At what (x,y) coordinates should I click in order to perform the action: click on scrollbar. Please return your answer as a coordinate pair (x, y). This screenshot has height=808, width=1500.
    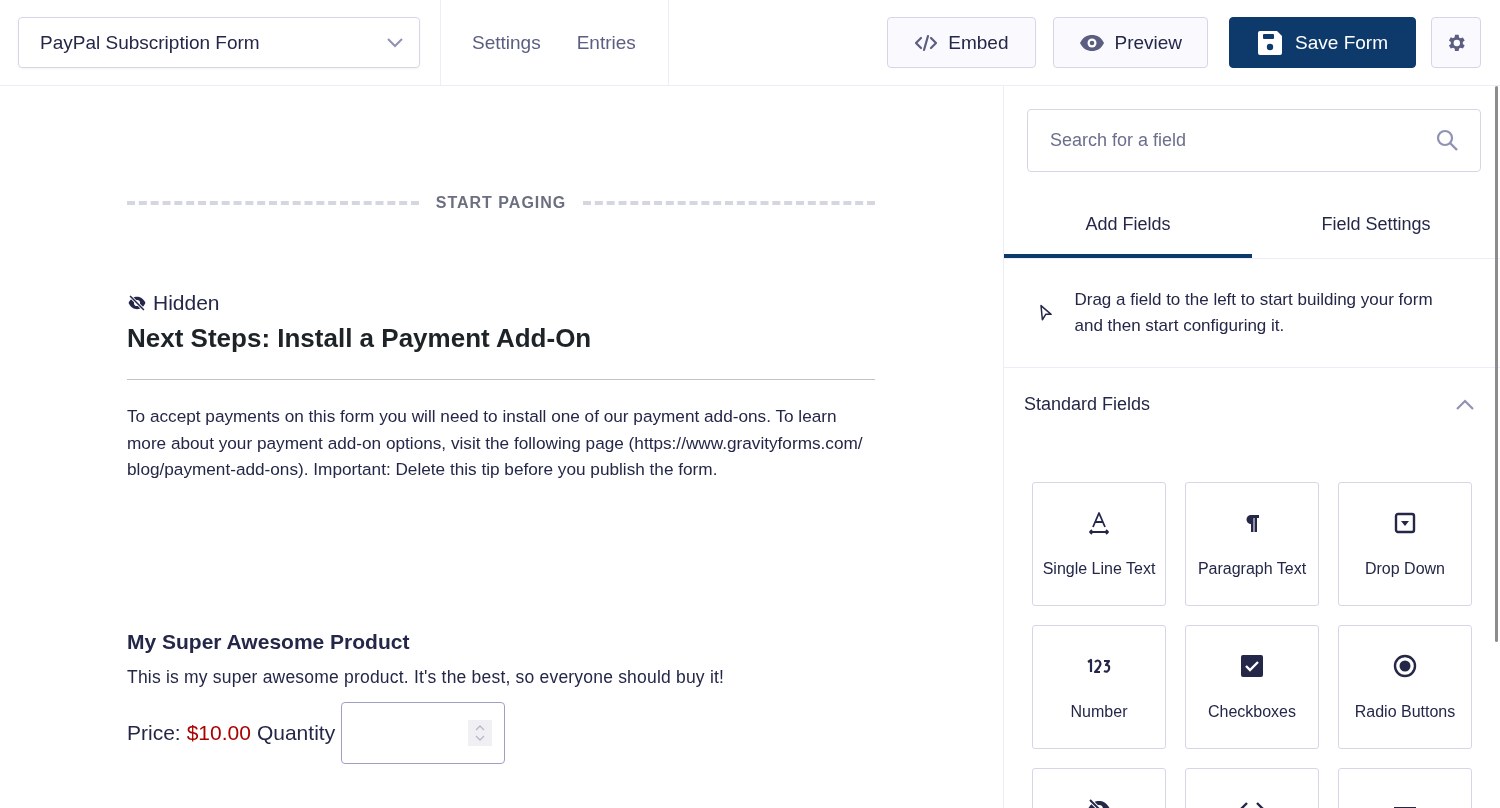
    Looking at the image, I should click on (1496, 364).